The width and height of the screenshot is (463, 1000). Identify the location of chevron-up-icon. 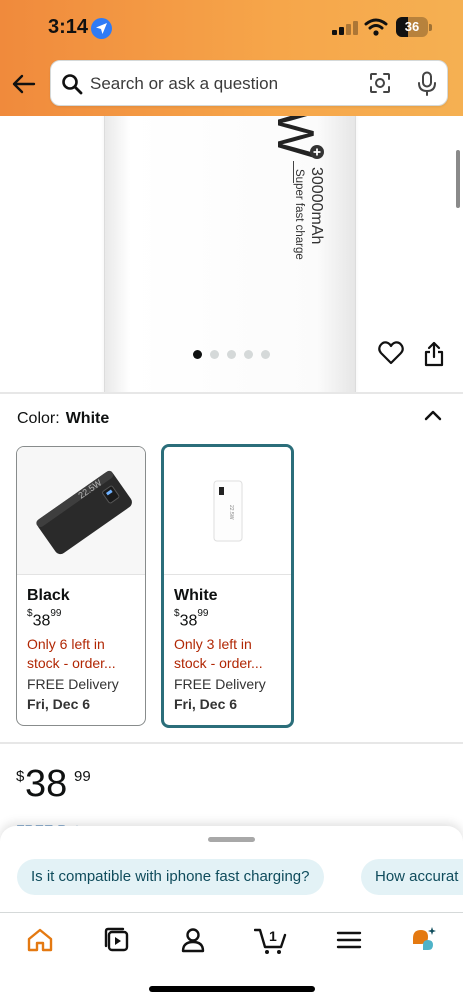
(433, 417).